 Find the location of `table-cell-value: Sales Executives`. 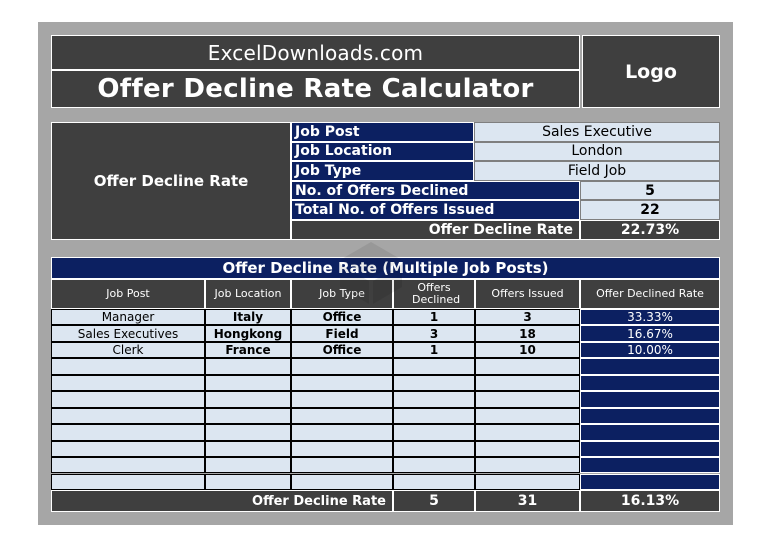

table-cell-value: Sales Executives is located at coordinates (128, 333).